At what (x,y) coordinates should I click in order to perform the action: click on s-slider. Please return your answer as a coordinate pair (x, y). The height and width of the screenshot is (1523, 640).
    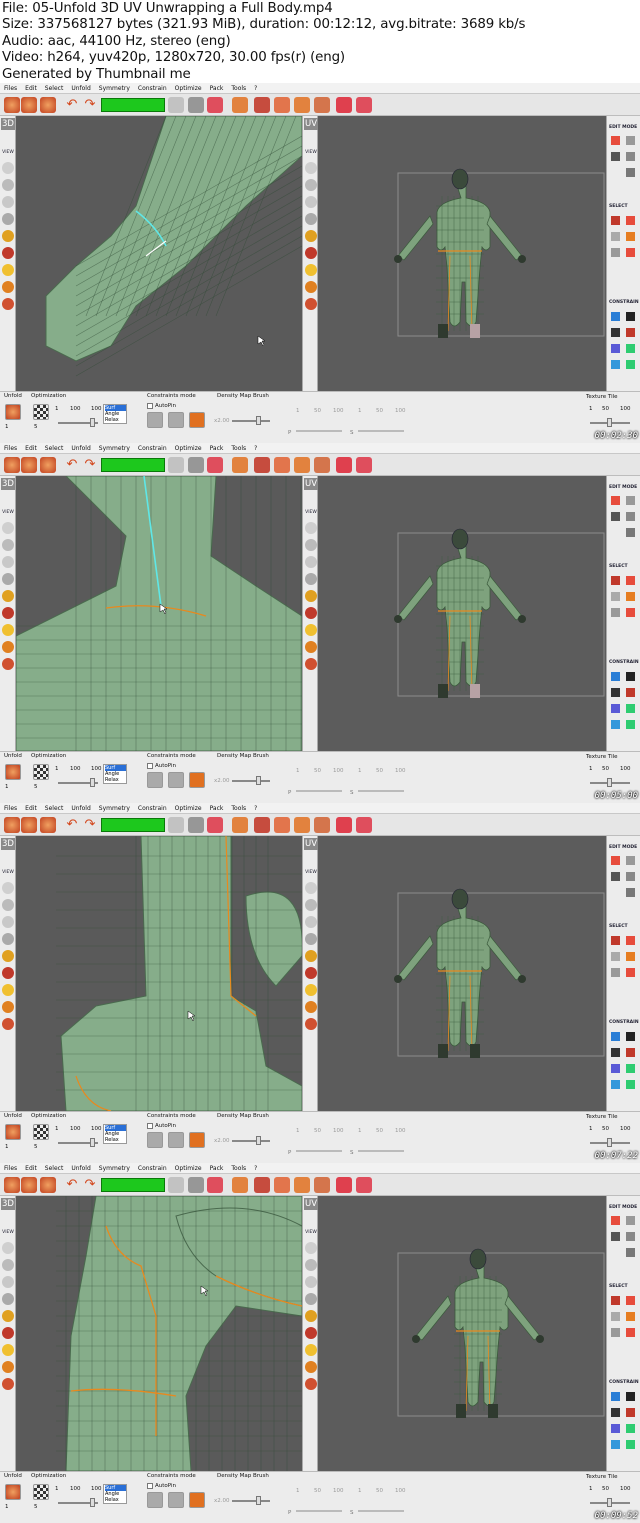
    Looking at the image, I should click on (381, 1511).